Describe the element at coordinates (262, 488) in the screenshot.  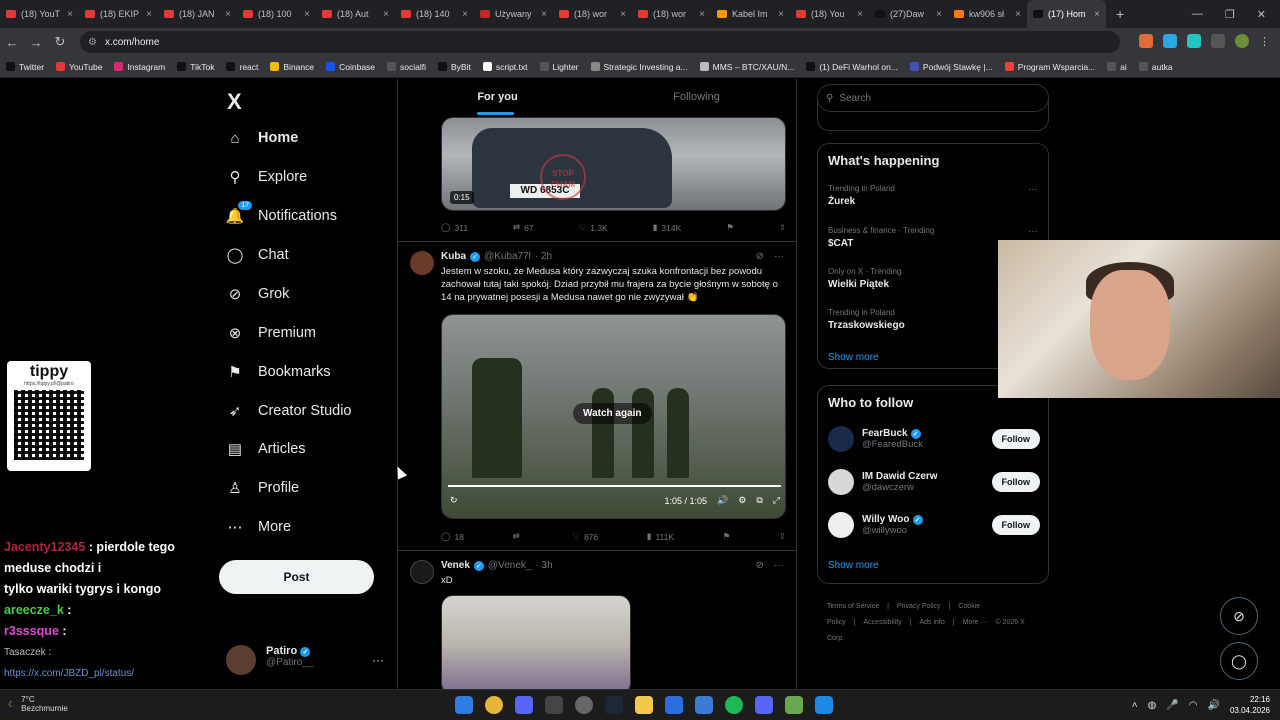
I see `sidebar-item-profile: ♙ Profile` at that location.